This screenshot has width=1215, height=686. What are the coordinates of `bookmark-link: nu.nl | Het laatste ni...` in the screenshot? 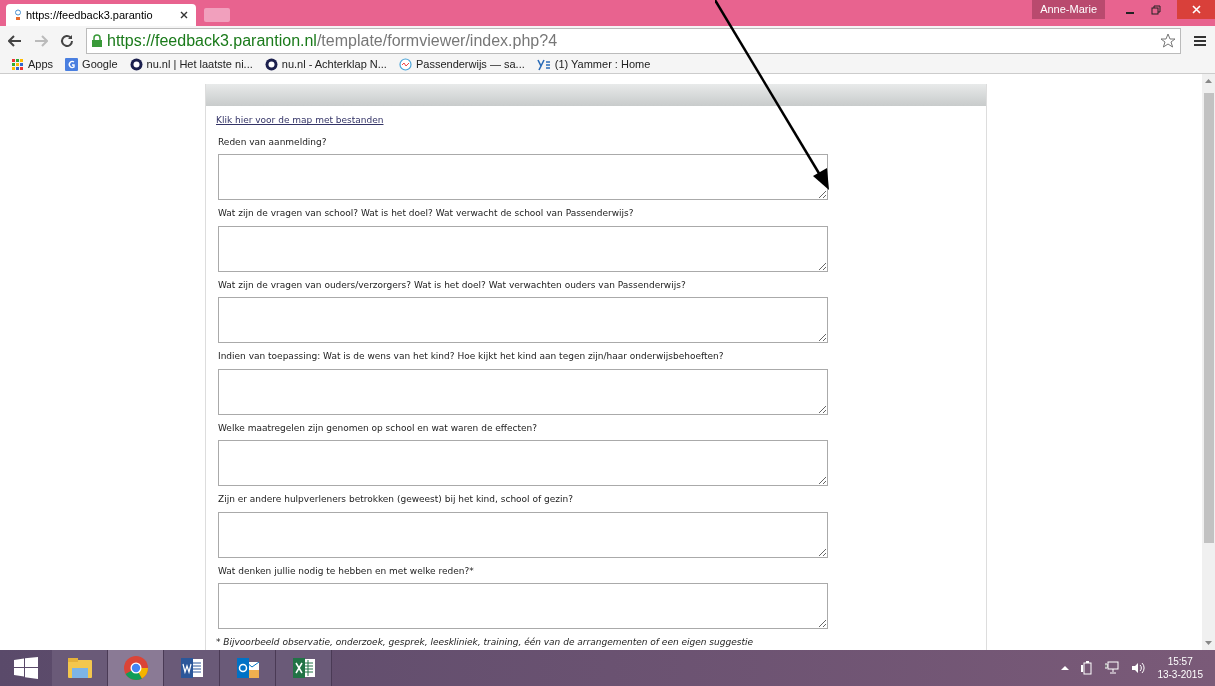 It's located at (199, 64).